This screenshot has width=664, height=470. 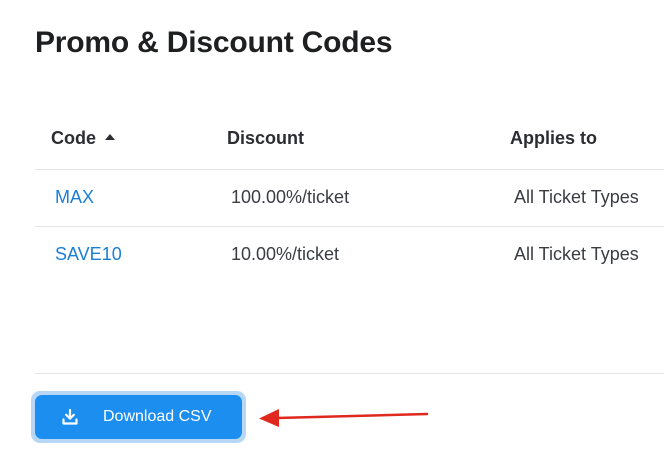 What do you see at coordinates (349, 373) in the screenshot?
I see `footer-divider` at bounding box center [349, 373].